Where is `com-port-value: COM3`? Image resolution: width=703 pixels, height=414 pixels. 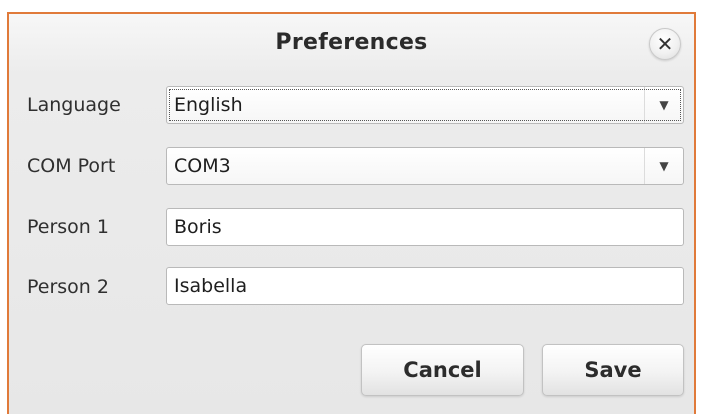 com-port-value: COM3 is located at coordinates (202, 166).